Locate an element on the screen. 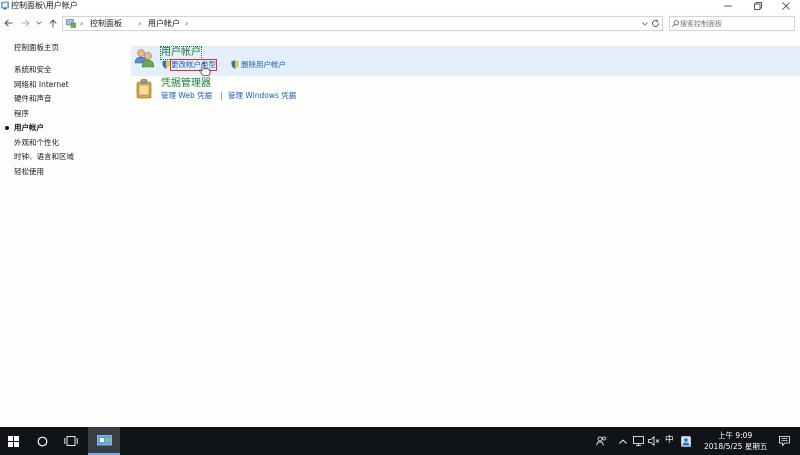 The height and width of the screenshot is (455, 800). up-arrow-icon is located at coordinates (53, 22).